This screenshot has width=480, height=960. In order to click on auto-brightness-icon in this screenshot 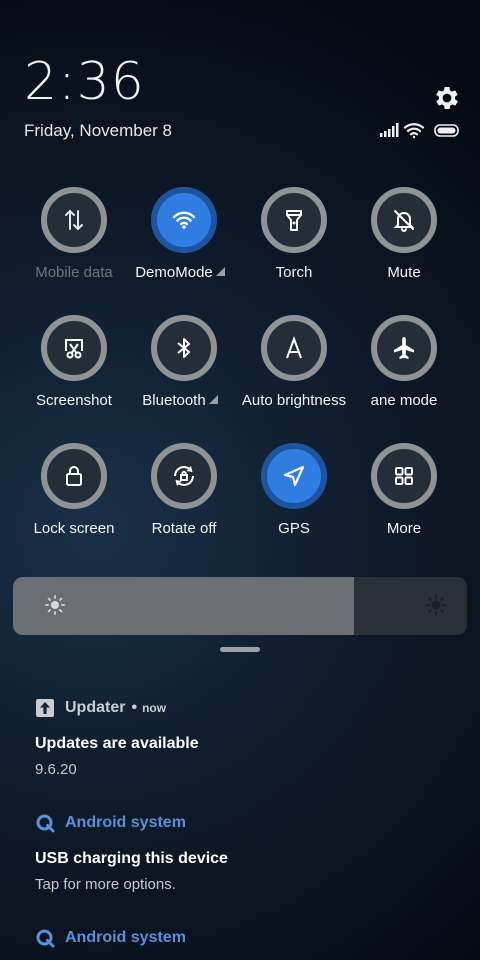, I will do `click(294, 347)`.